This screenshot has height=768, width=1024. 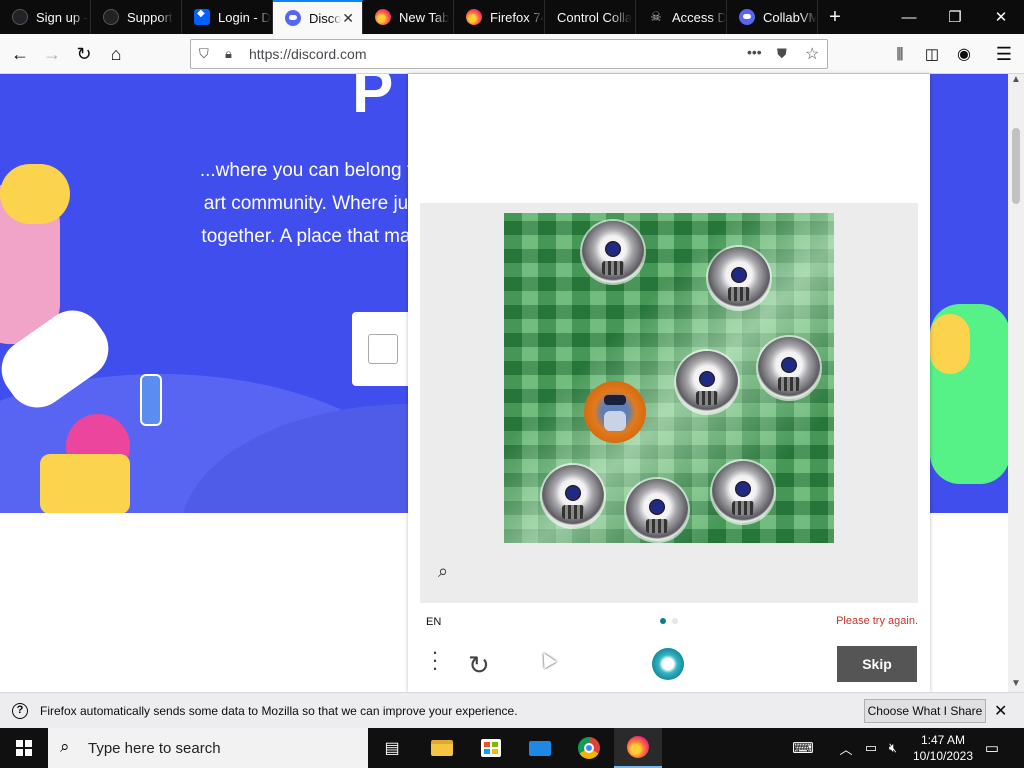 I want to click on challenge-image, so click(x=669, y=378).